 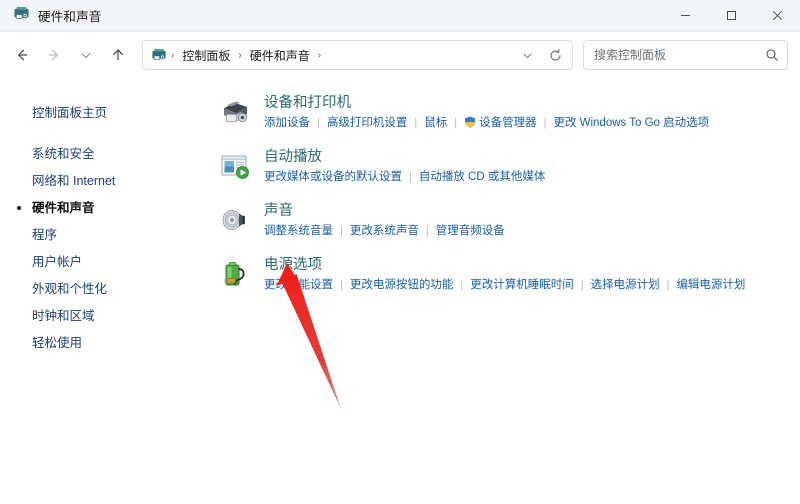 What do you see at coordinates (482, 177) in the screenshot?
I see `link-play-cd-or-other-media: 自动播放 CD 或其他媒体` at bounding box center [482, 177].